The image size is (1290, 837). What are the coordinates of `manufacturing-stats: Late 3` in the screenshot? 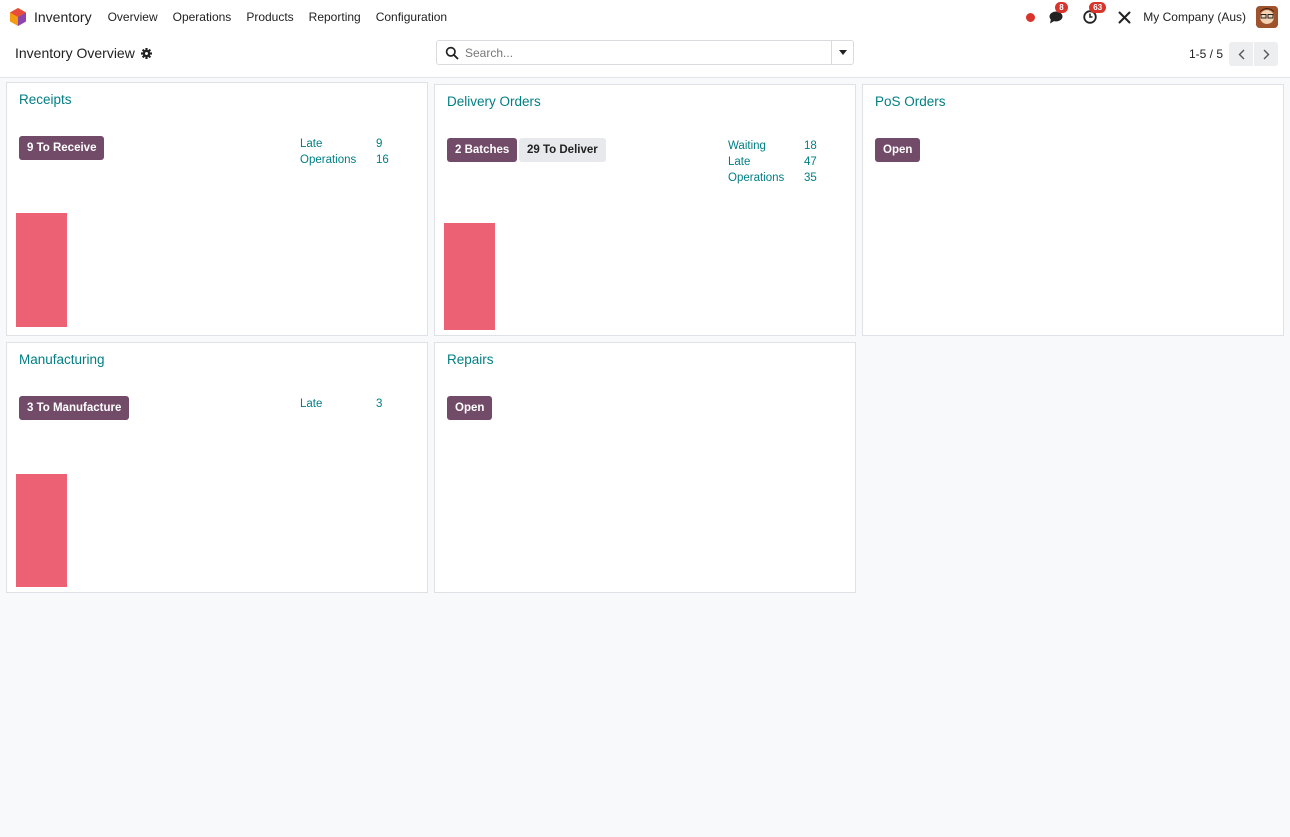 It's located at (341, 404).